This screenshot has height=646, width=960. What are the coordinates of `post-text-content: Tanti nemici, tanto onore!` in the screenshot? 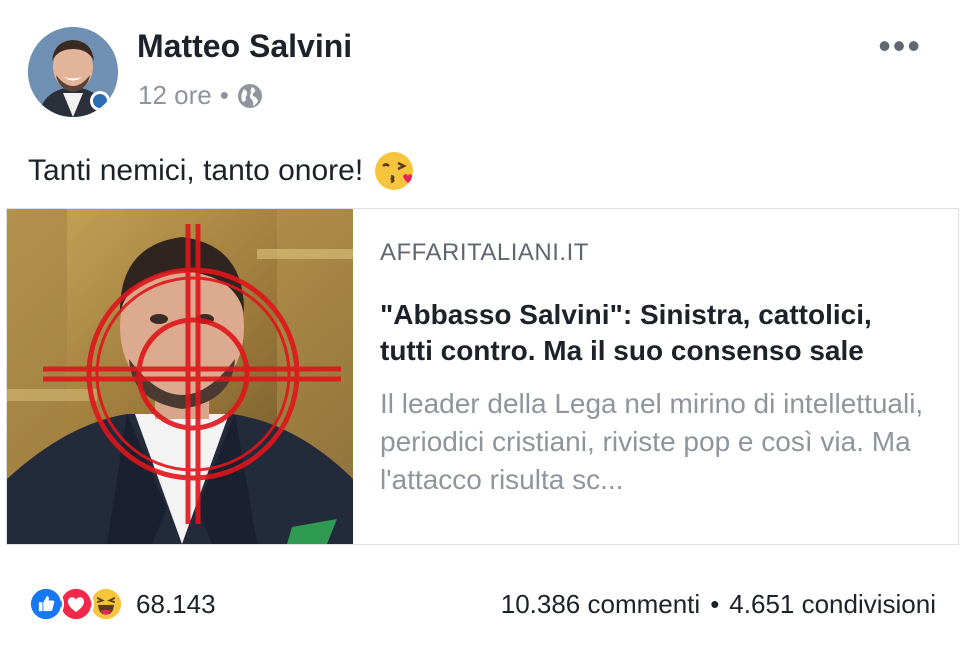 It's located at (196, 170).